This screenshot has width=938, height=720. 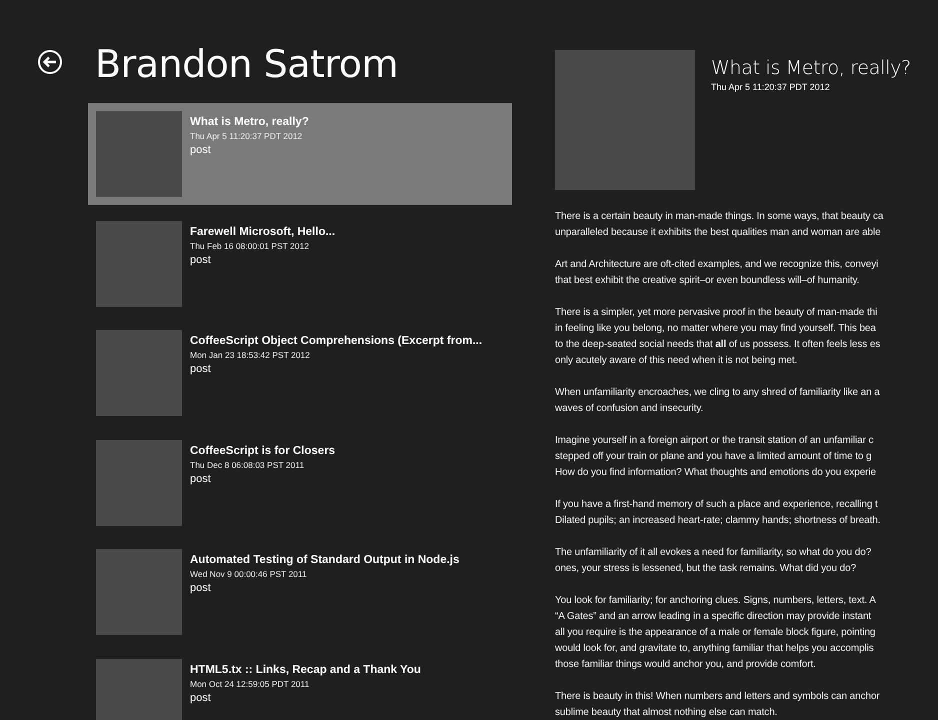 I want to click on article-text: all you require is the appearance of a male or female block figure, pointing, so click(x=715, y=633).